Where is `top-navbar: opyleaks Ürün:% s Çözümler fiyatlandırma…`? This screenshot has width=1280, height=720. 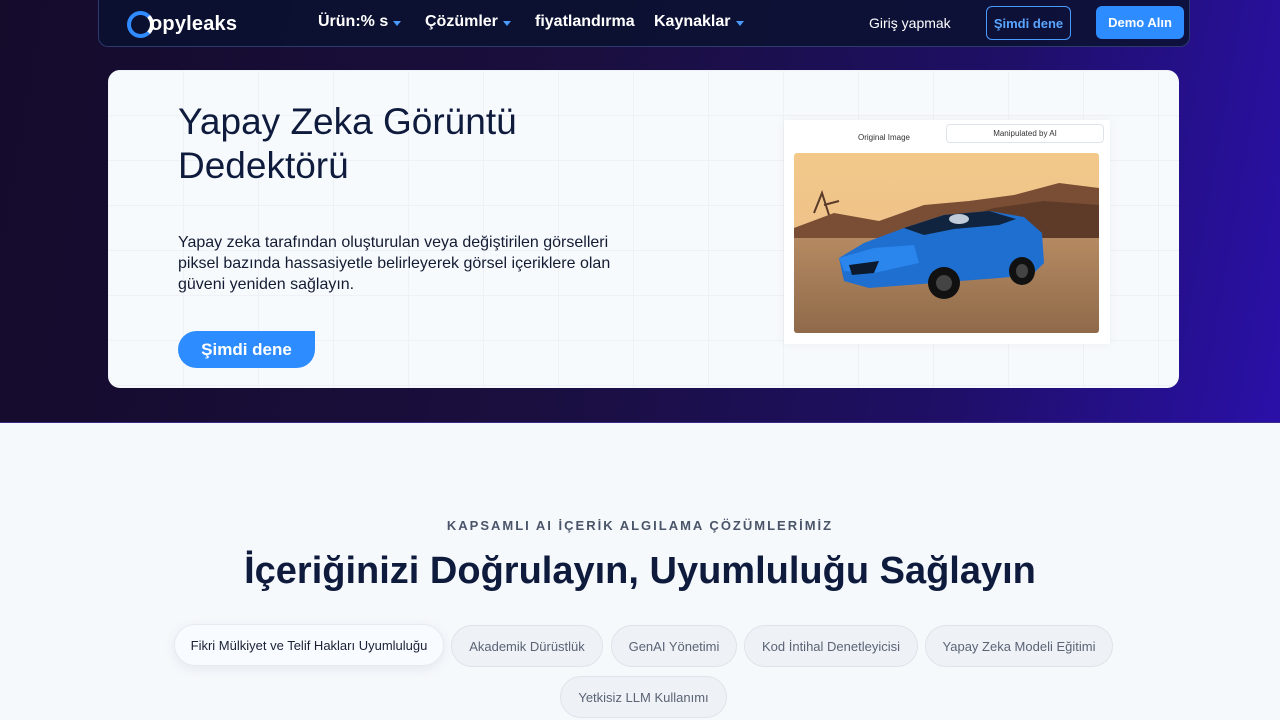 top-navbar: opyleaks Ürün:% s Çözümler fiyatlandırma… is located at coordinates (644, 23).